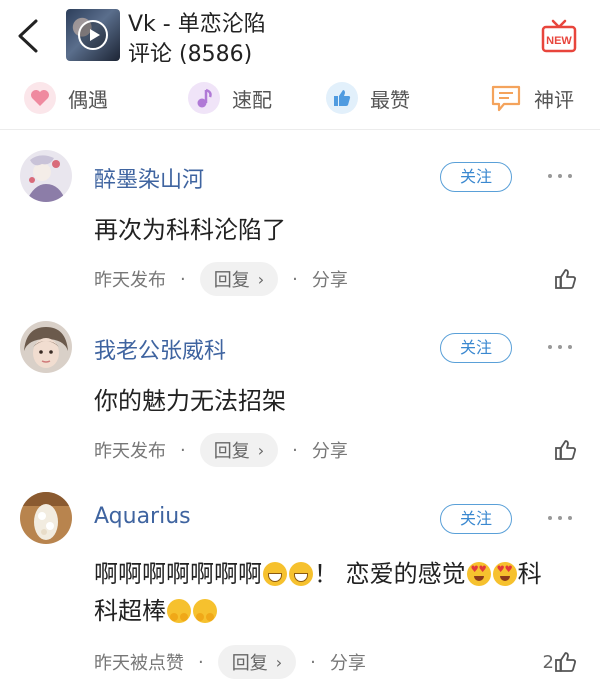  What do you see at coordinates (142, 516) in the screenshot?
I see `username: Aquarius` at bounding box center [142, 516].